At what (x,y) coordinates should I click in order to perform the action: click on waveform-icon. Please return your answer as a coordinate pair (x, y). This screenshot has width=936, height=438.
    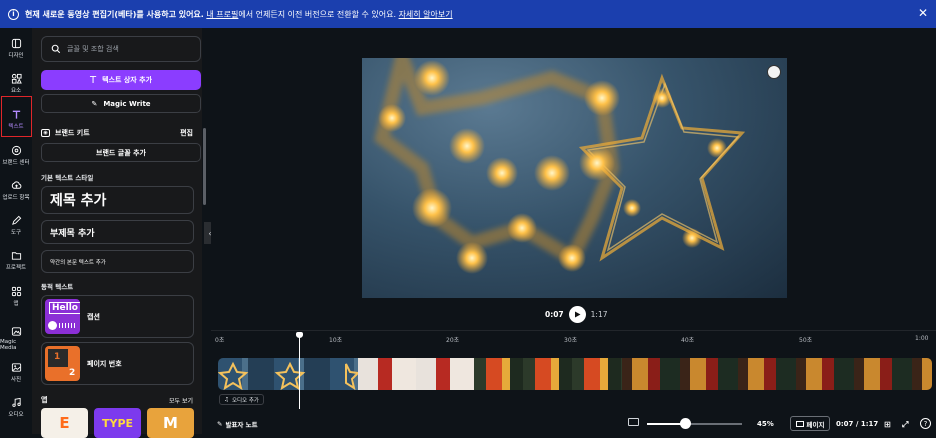
    Looking at the image, I should click on (68, 325).